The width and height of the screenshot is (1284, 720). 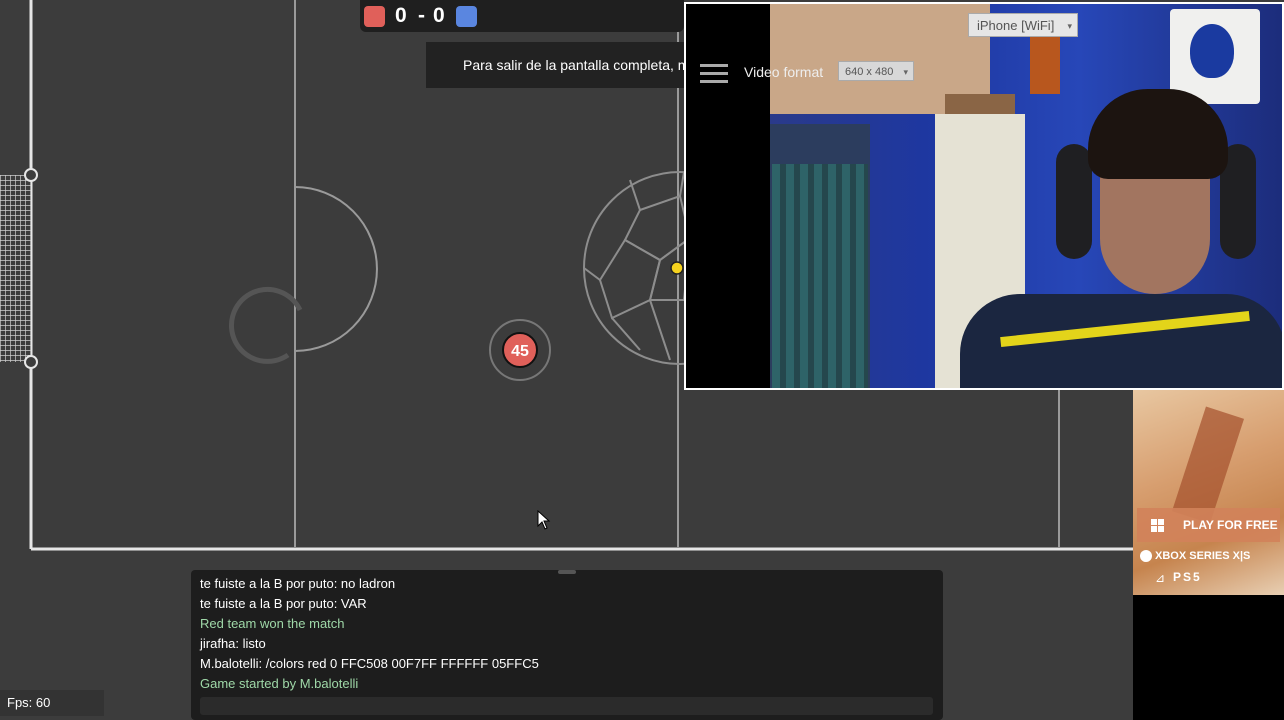 What do you see at coordinates (1146, 556) in the screenshot?
I see `xbox-icon` at bounding box center [1146, 556].